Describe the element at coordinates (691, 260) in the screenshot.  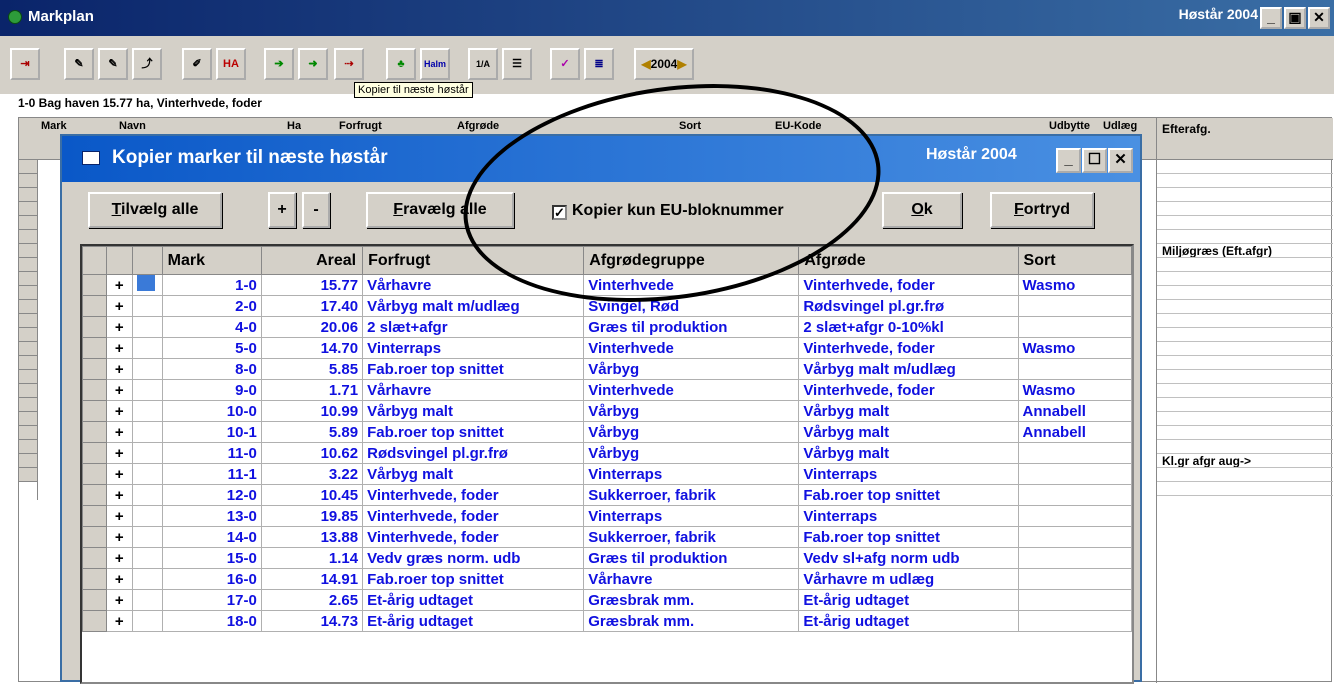
I see `col-afgrodegruppe: Afgrødegruppe` at that location.